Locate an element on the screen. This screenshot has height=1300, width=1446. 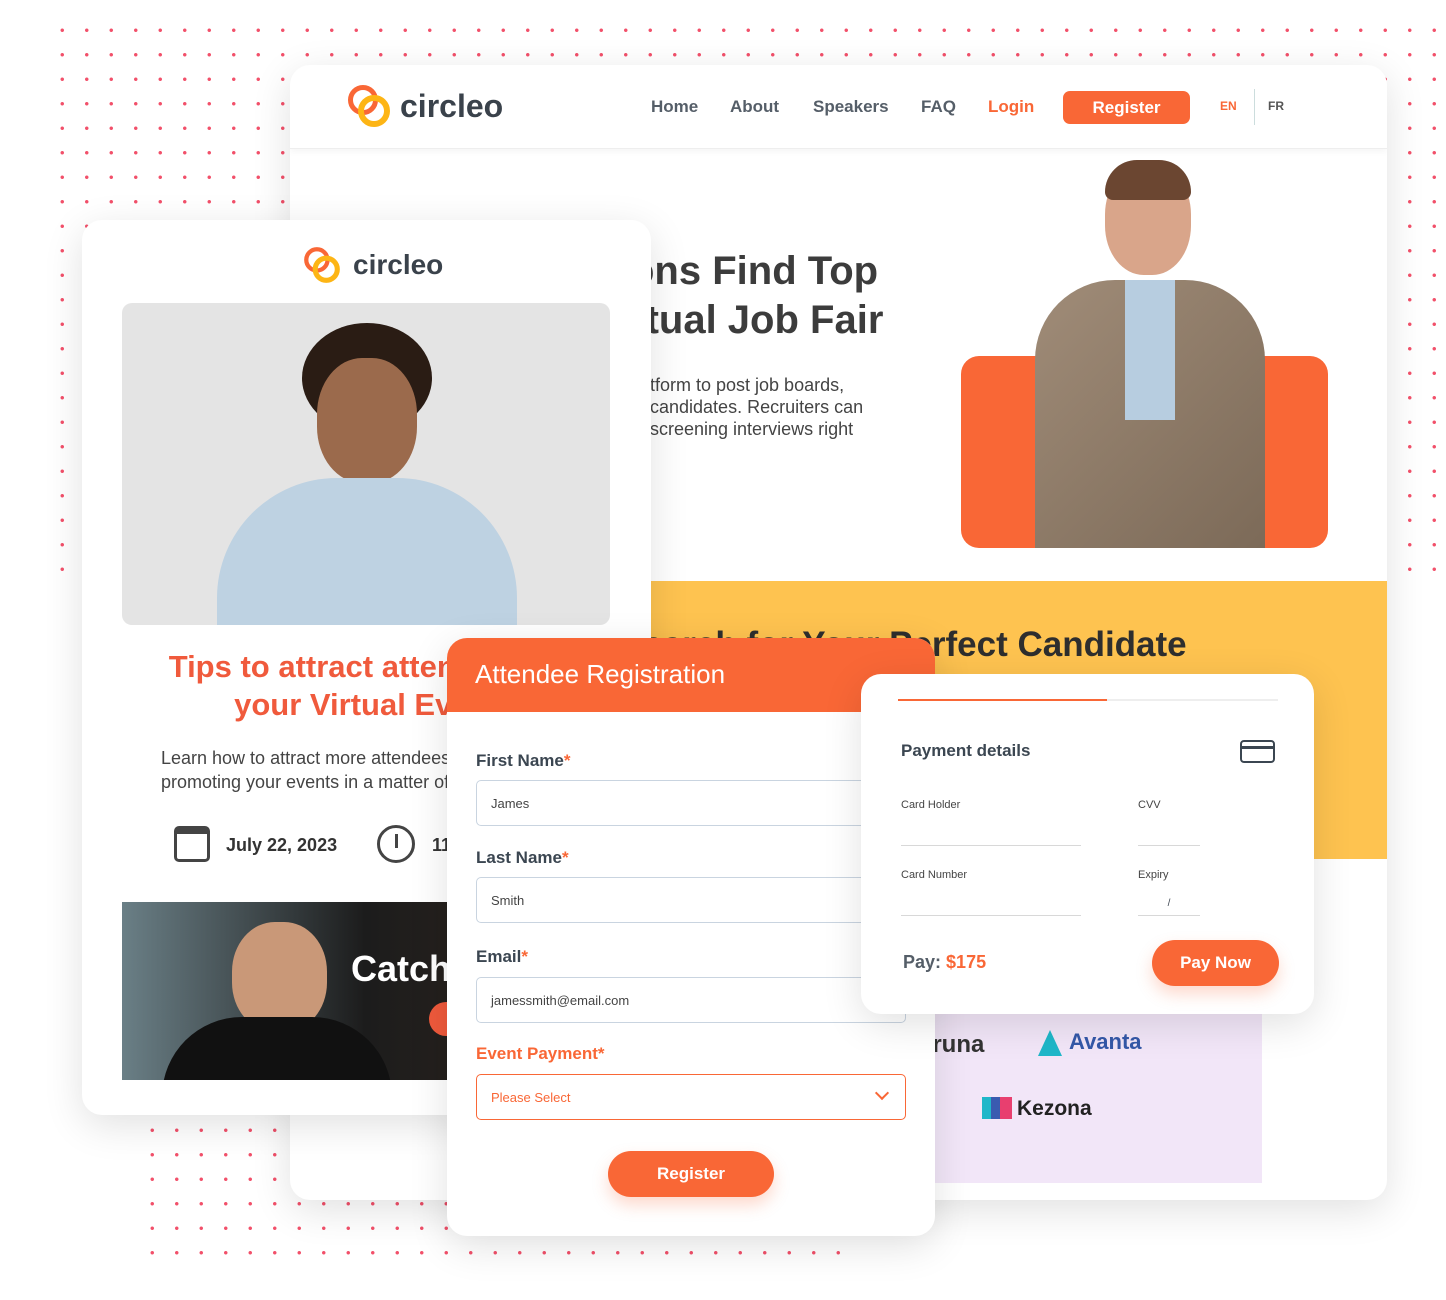
chevron-down-icon is located at coordinates (882, 1093).